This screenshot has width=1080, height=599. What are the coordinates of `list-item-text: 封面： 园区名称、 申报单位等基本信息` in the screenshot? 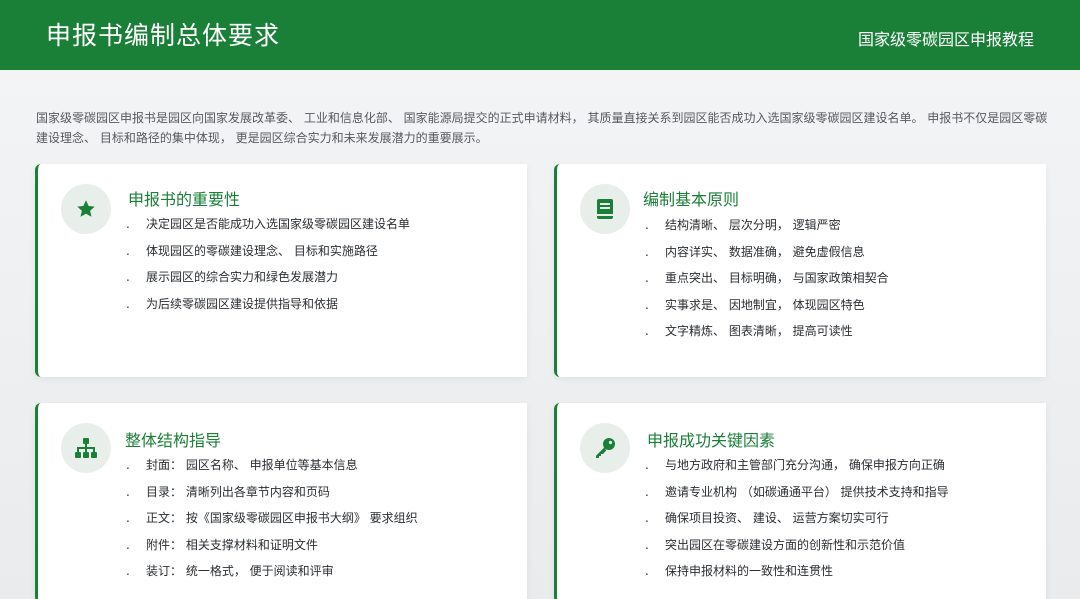 It's located at (252, 465).